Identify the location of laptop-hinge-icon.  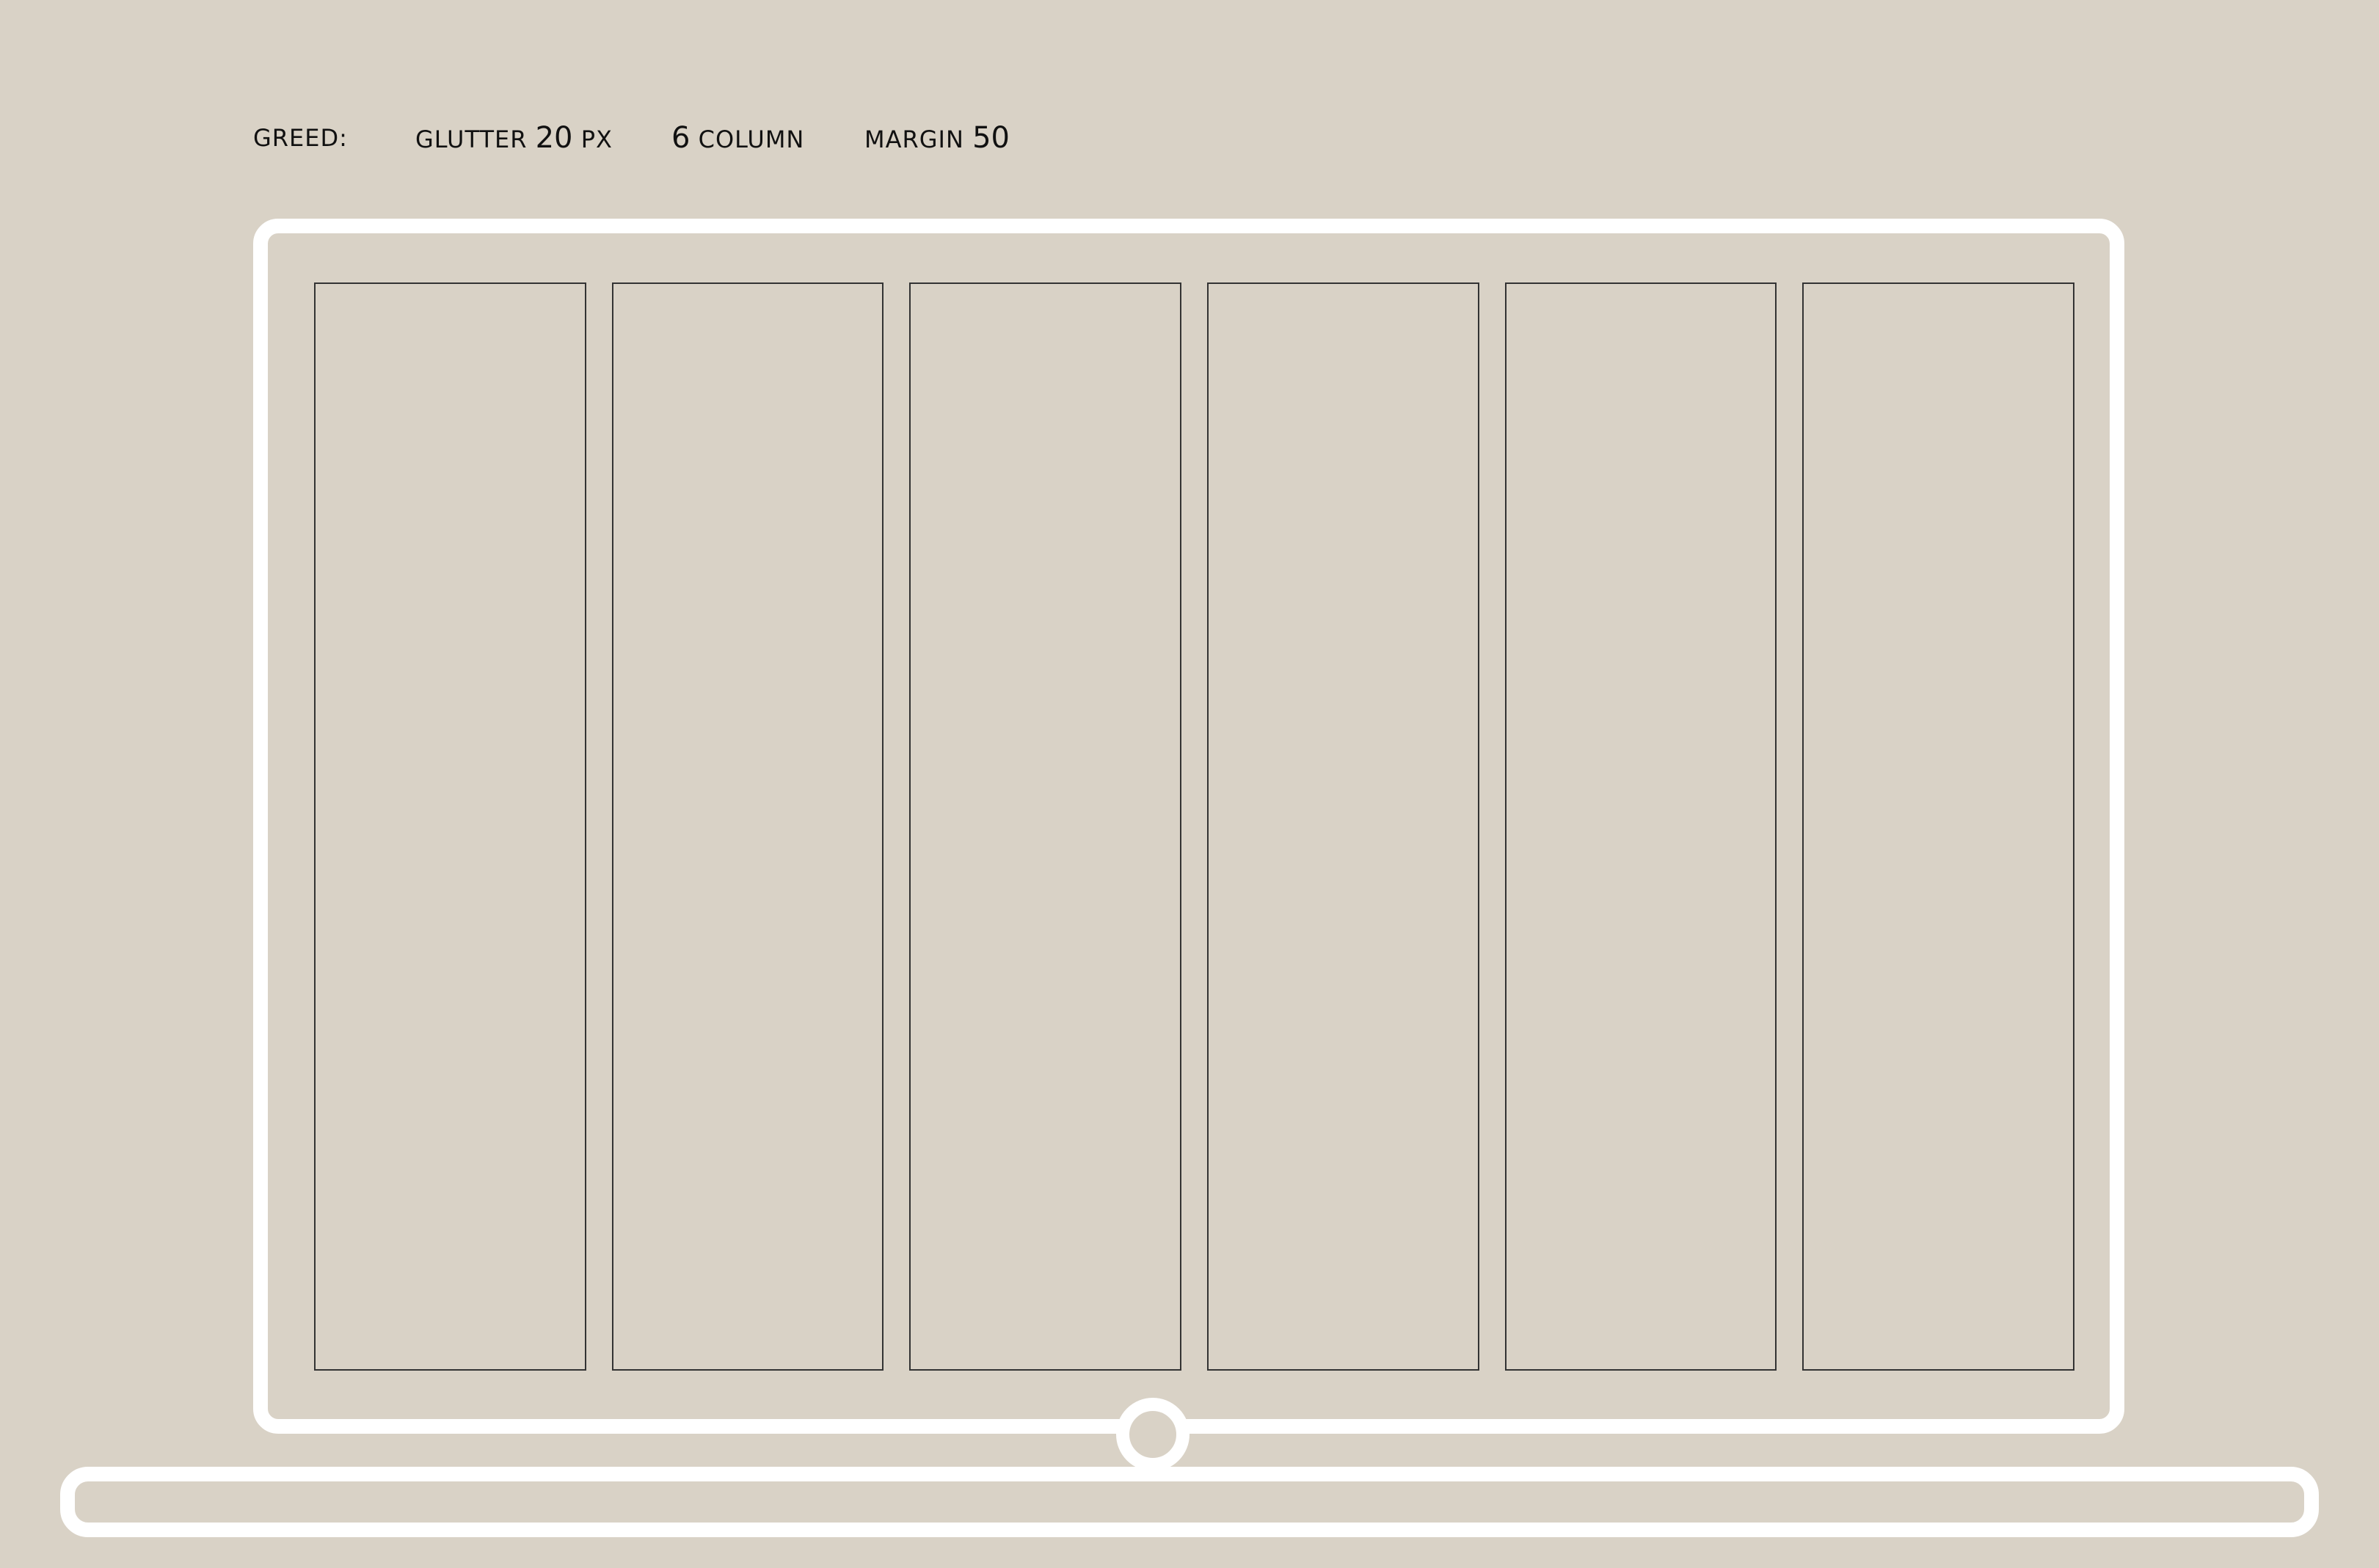
(1153, 1435).